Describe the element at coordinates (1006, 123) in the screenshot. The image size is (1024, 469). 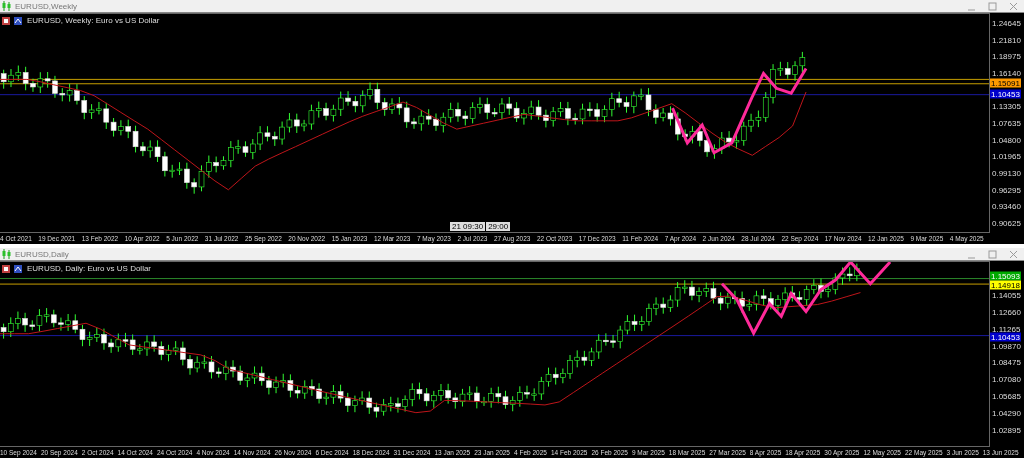
I see `price-axis-label: 1.07635` at that location.